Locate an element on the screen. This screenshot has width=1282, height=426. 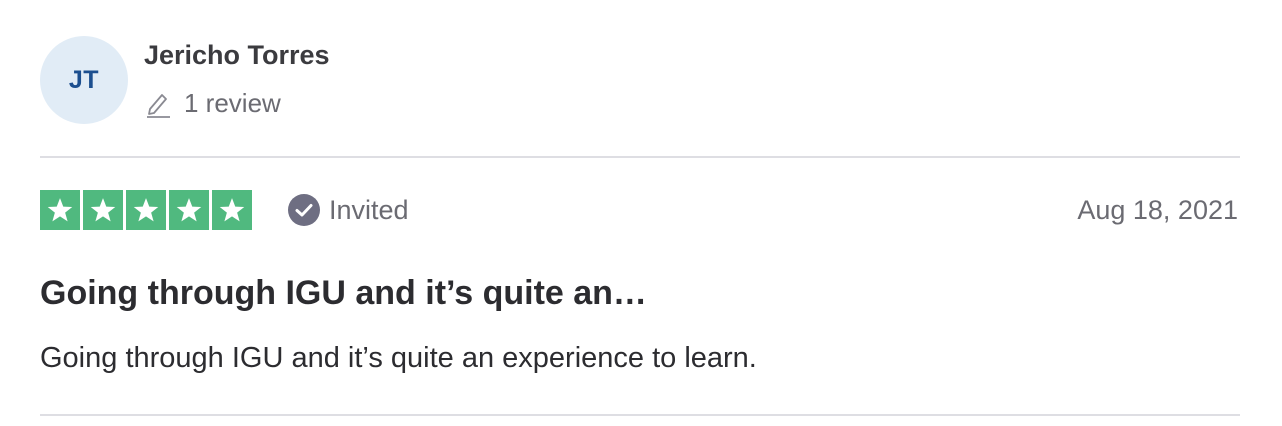
review-count: 1 review is located at coordinates (212, 103).